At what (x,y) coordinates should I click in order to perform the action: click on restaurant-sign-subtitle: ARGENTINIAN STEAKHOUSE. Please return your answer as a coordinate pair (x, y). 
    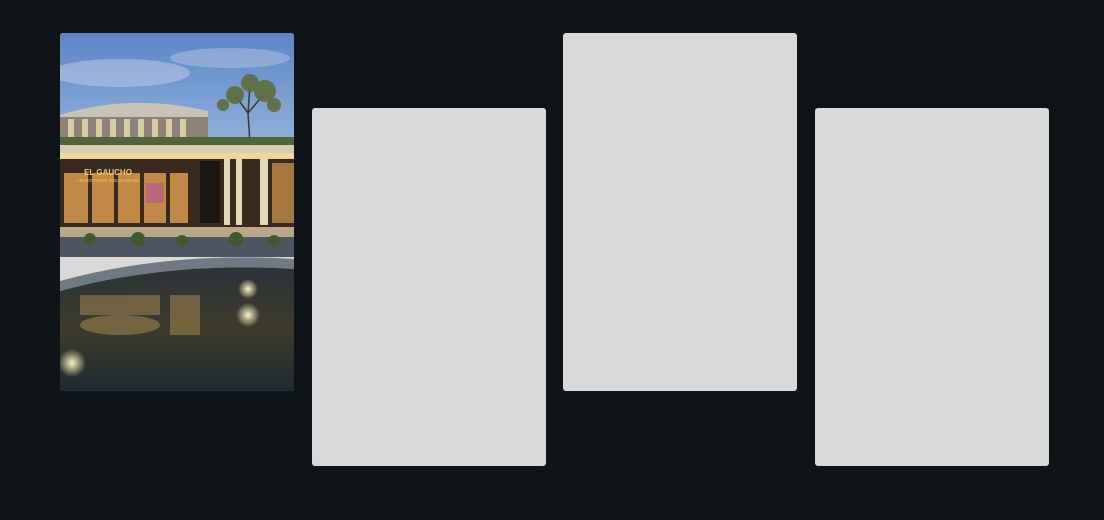
    Looking at the image, I should click on (108, 180).